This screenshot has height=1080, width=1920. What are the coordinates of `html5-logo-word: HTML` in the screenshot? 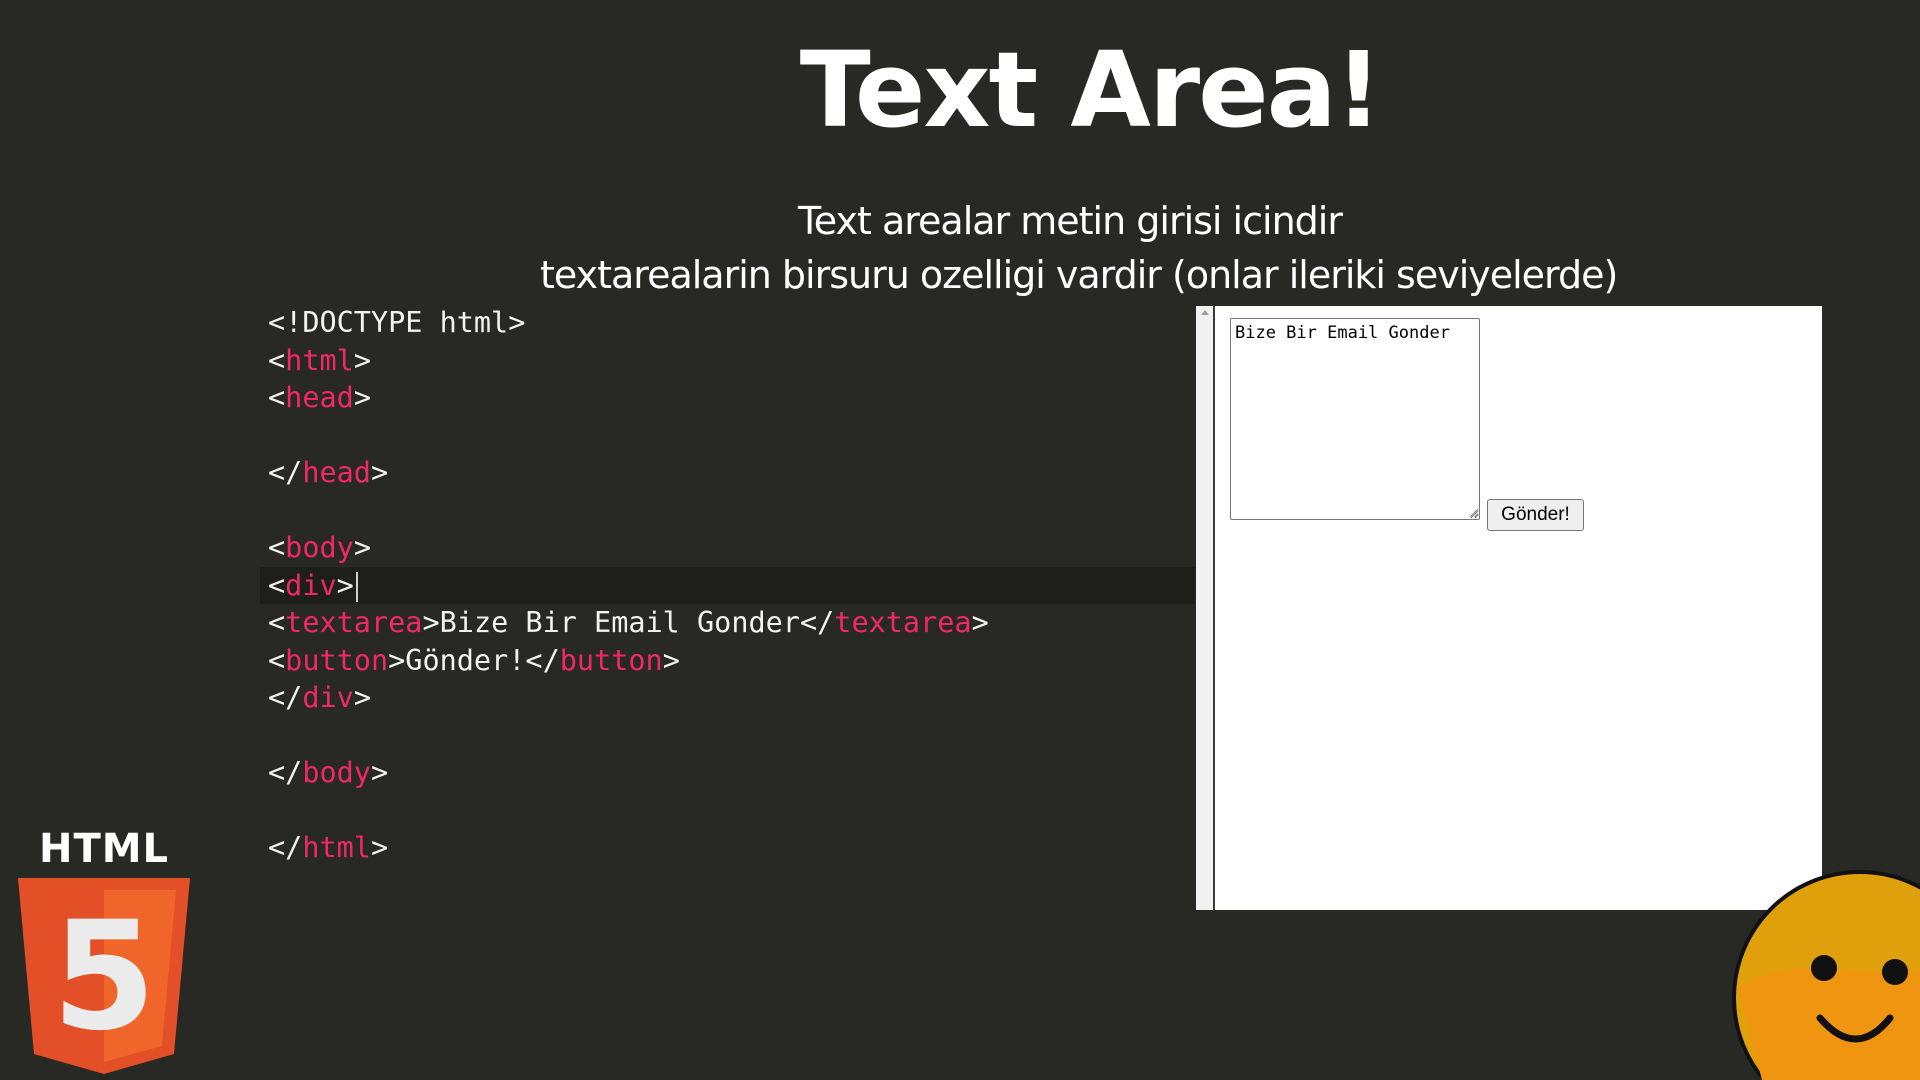 It's located at (104, 849).